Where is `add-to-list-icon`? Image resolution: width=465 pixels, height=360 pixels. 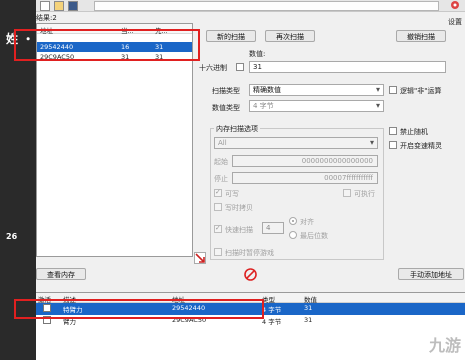
add-to-list-icon is located at coordinates (200, 258).